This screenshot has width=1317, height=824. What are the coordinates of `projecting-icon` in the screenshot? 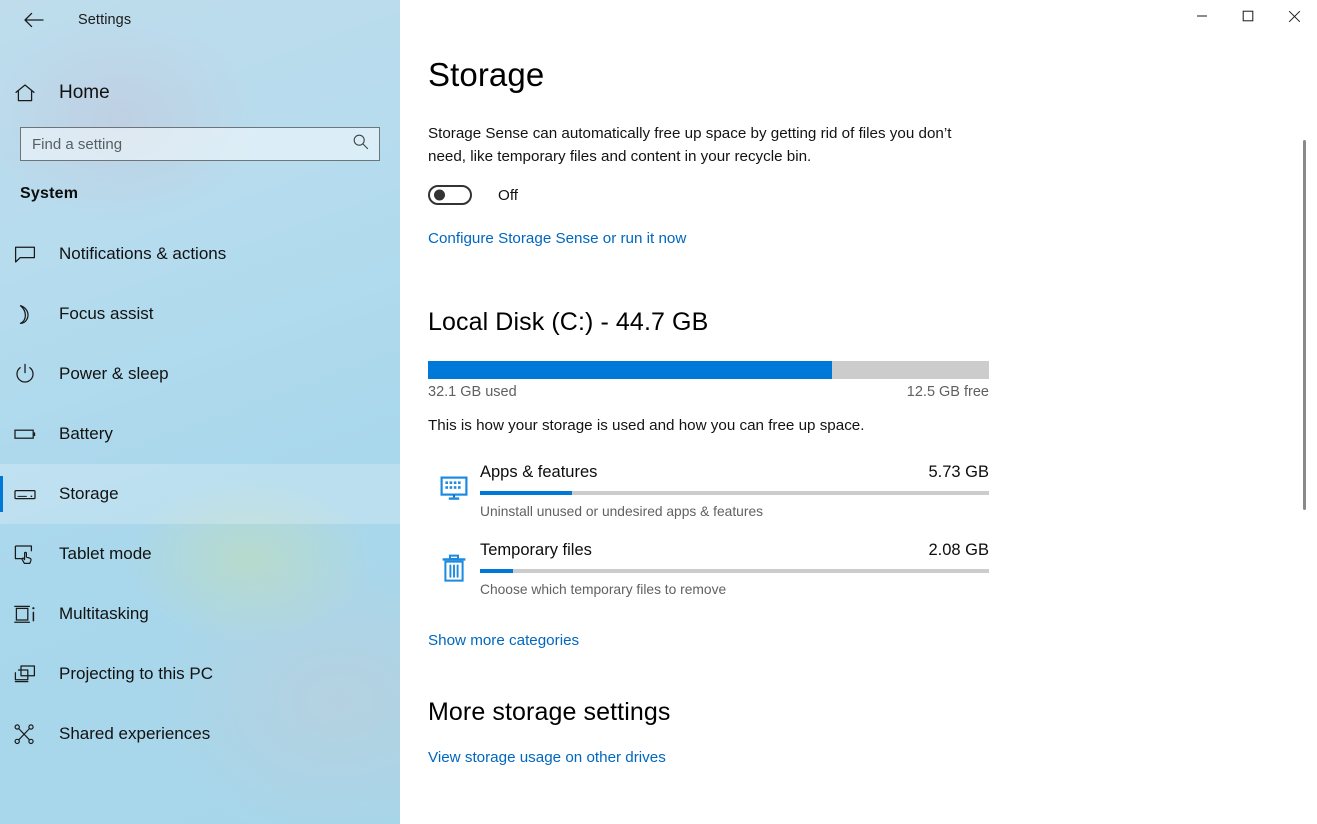 It's located at (32, 674).